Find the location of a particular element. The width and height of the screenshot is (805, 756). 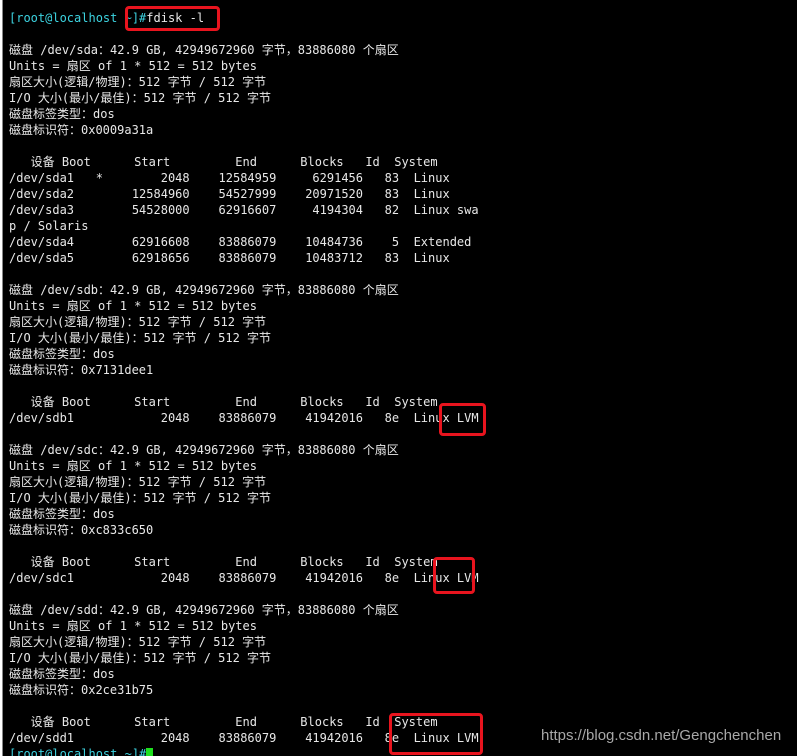

output-line: 磁盘标识符：0xc833c650 is located at coordinates (81, 530).